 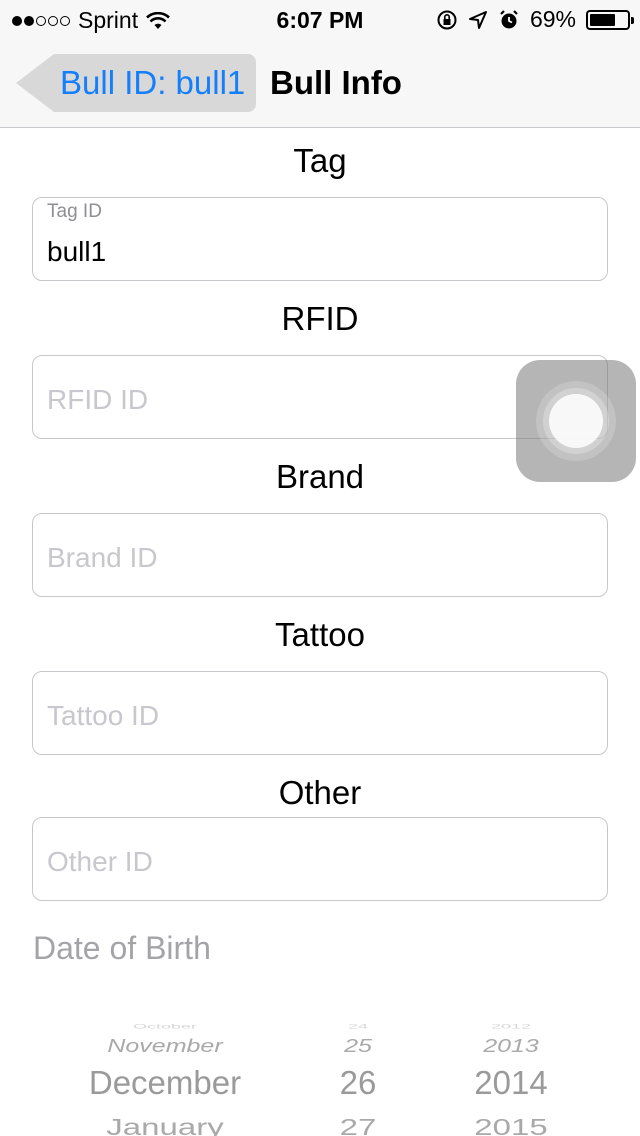 What do you see at coordinates (320, 792) in the screenshot?
I see `other-section-title: Other` at bounding box center [320, 792].